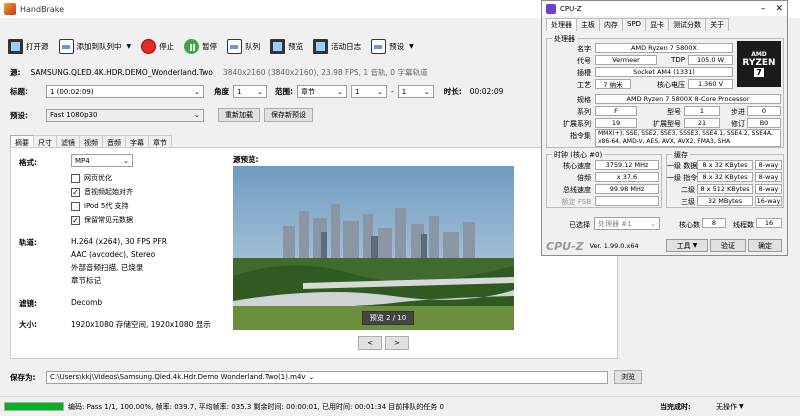  What do you see at coordinates (102, 192) in the screenshot?
I see `align-av-checkbox: ✓ 音视频起始对齐` at bounding box center [102, 192].